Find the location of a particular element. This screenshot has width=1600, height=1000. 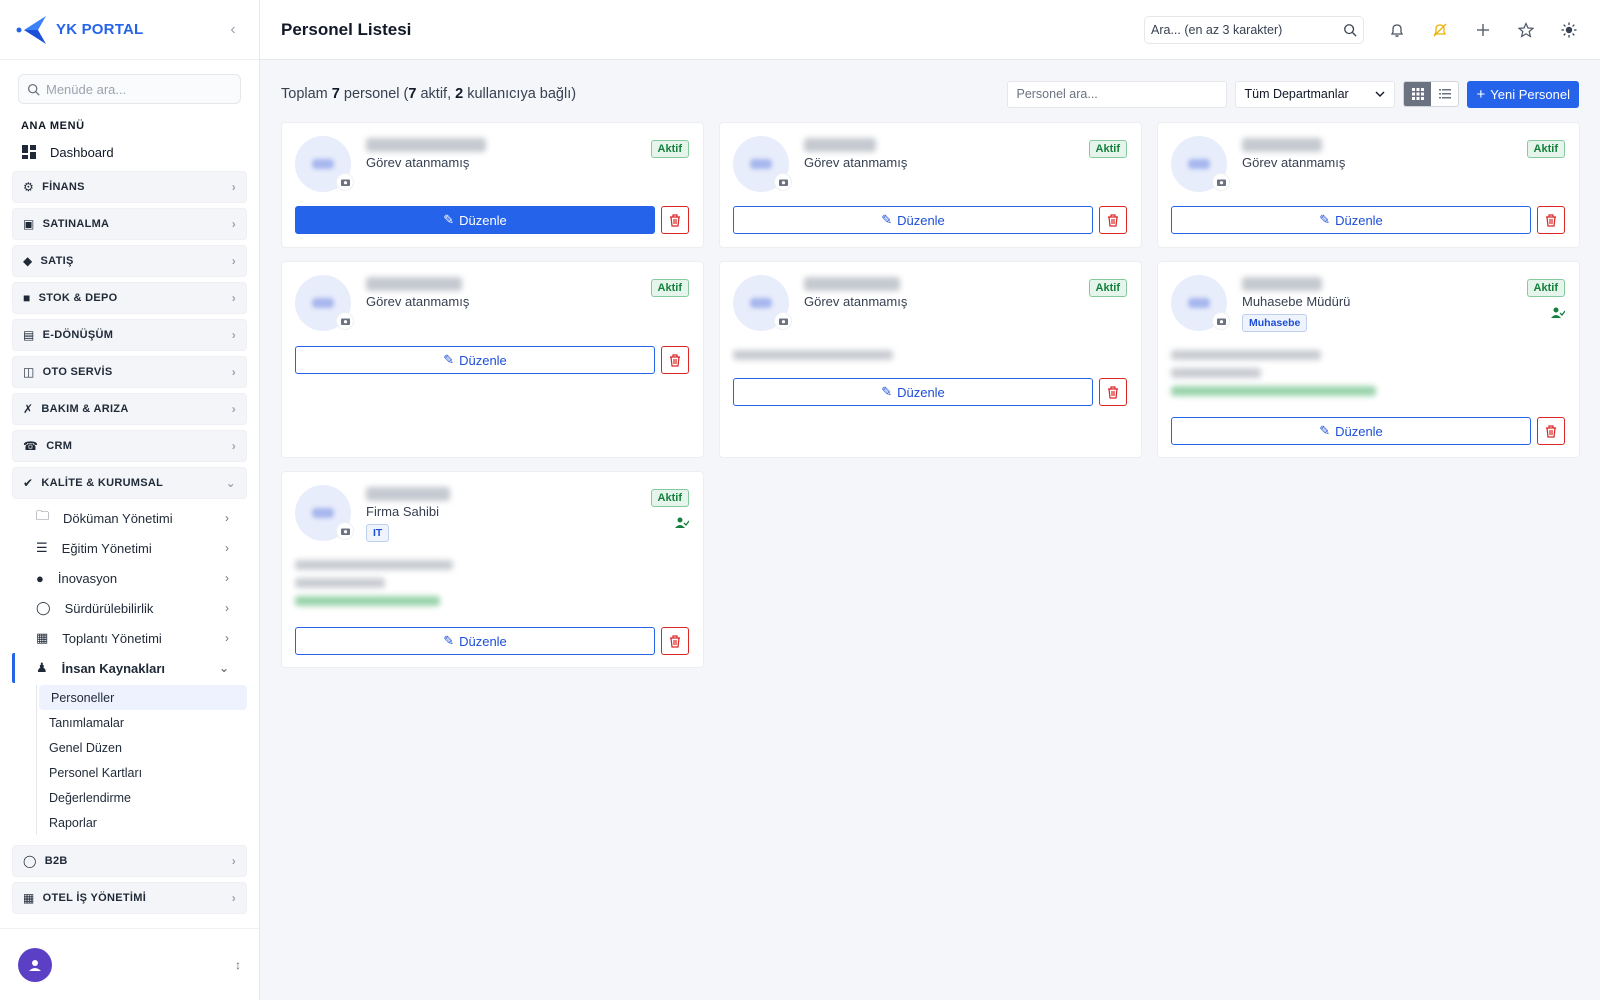

brand-name: YK PORTAL is located at coordinates (100, 29).